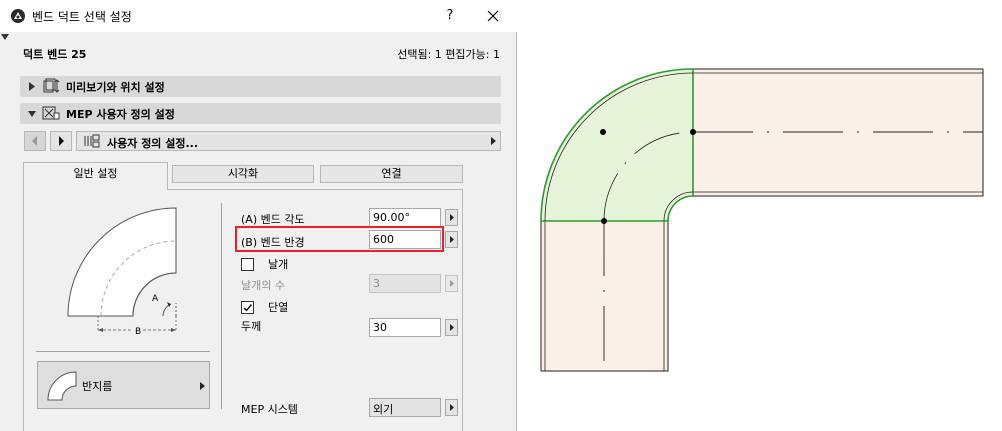  What do you see at coordinates (339, 239) in the screenshot?
I see `highlight-box` at bounding box center [339, 239].